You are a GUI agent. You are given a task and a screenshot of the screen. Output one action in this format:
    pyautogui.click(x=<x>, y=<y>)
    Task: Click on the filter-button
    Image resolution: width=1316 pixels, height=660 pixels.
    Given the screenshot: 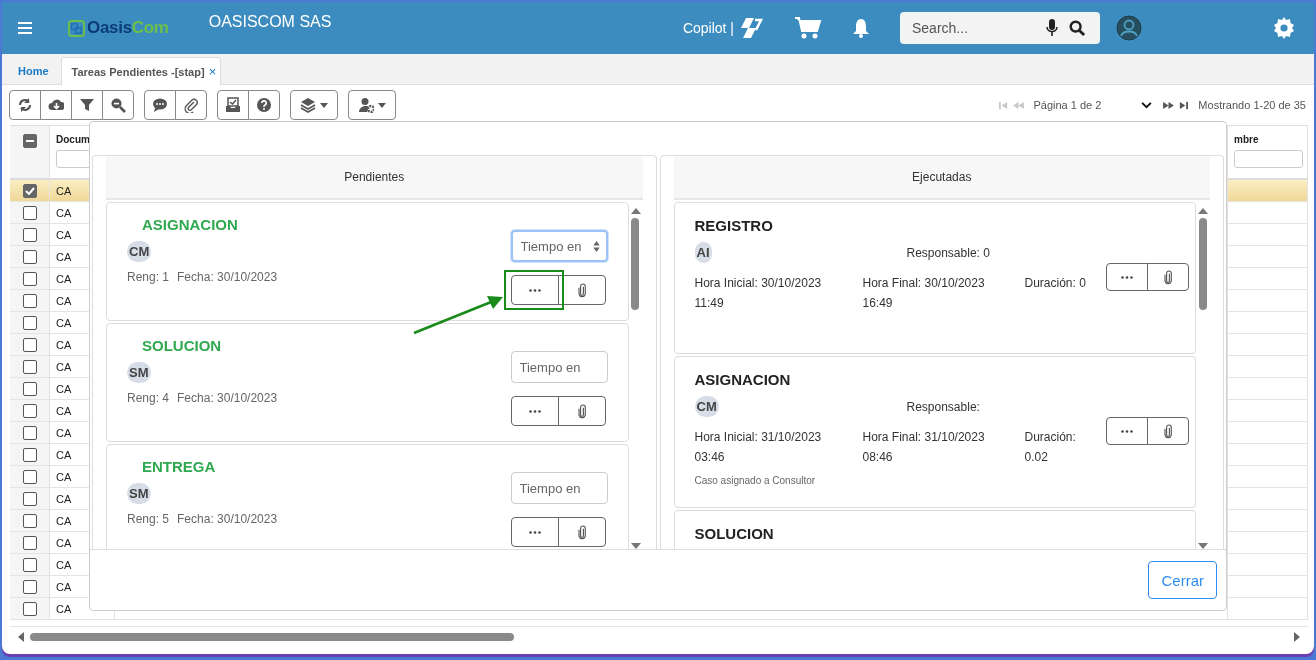 What is the action you would take?
    pyautogui.click(x=87, y=105)
    